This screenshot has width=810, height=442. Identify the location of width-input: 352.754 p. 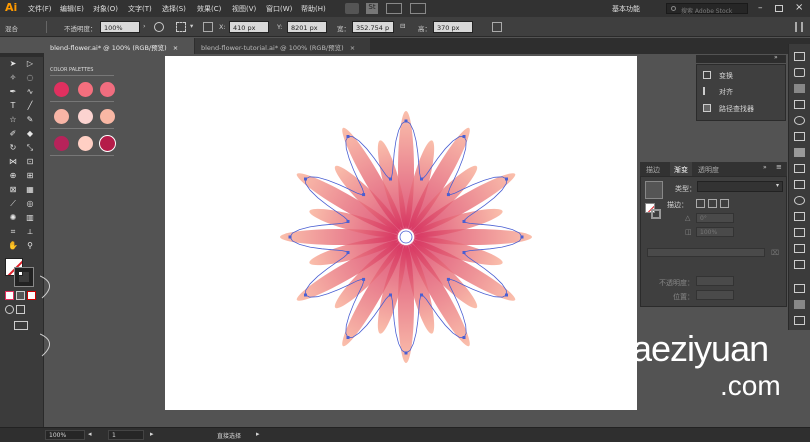
(373, 27).